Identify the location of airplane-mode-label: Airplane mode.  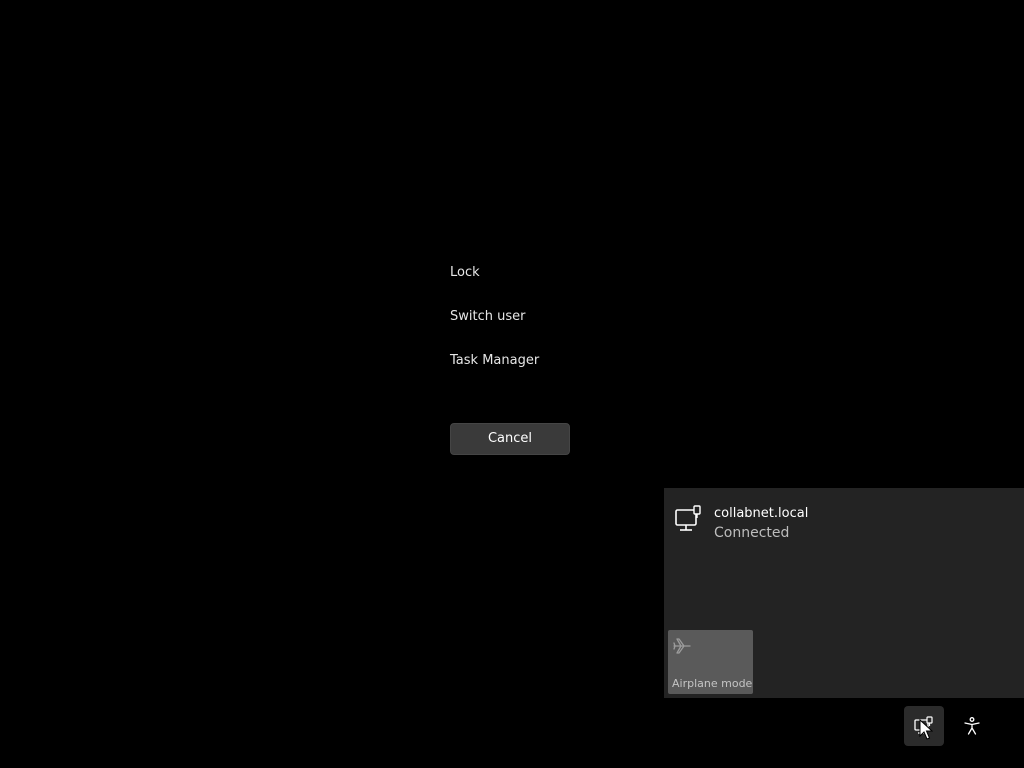
(712, 683).